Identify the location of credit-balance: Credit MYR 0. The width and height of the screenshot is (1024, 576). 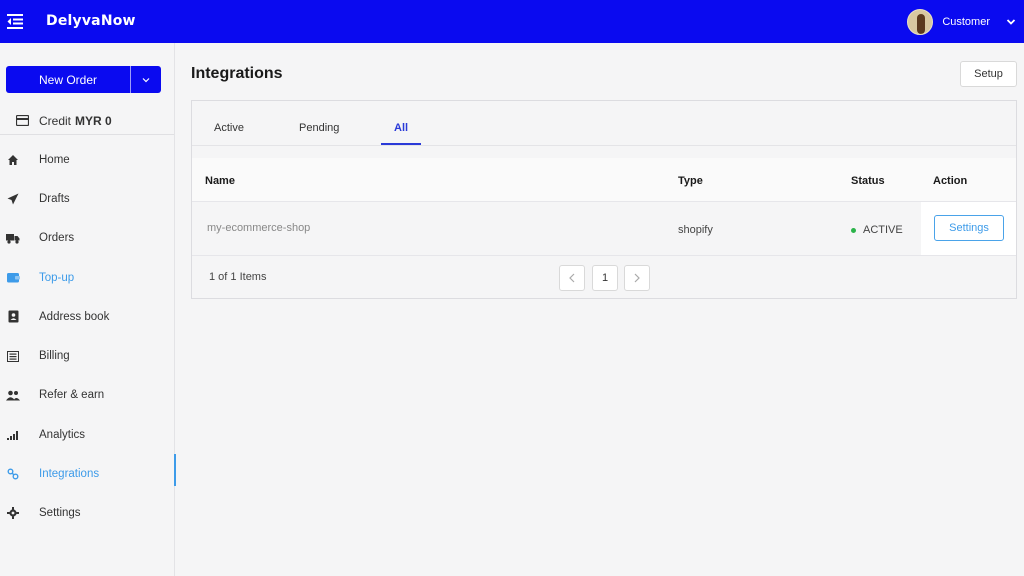
(87, 121).